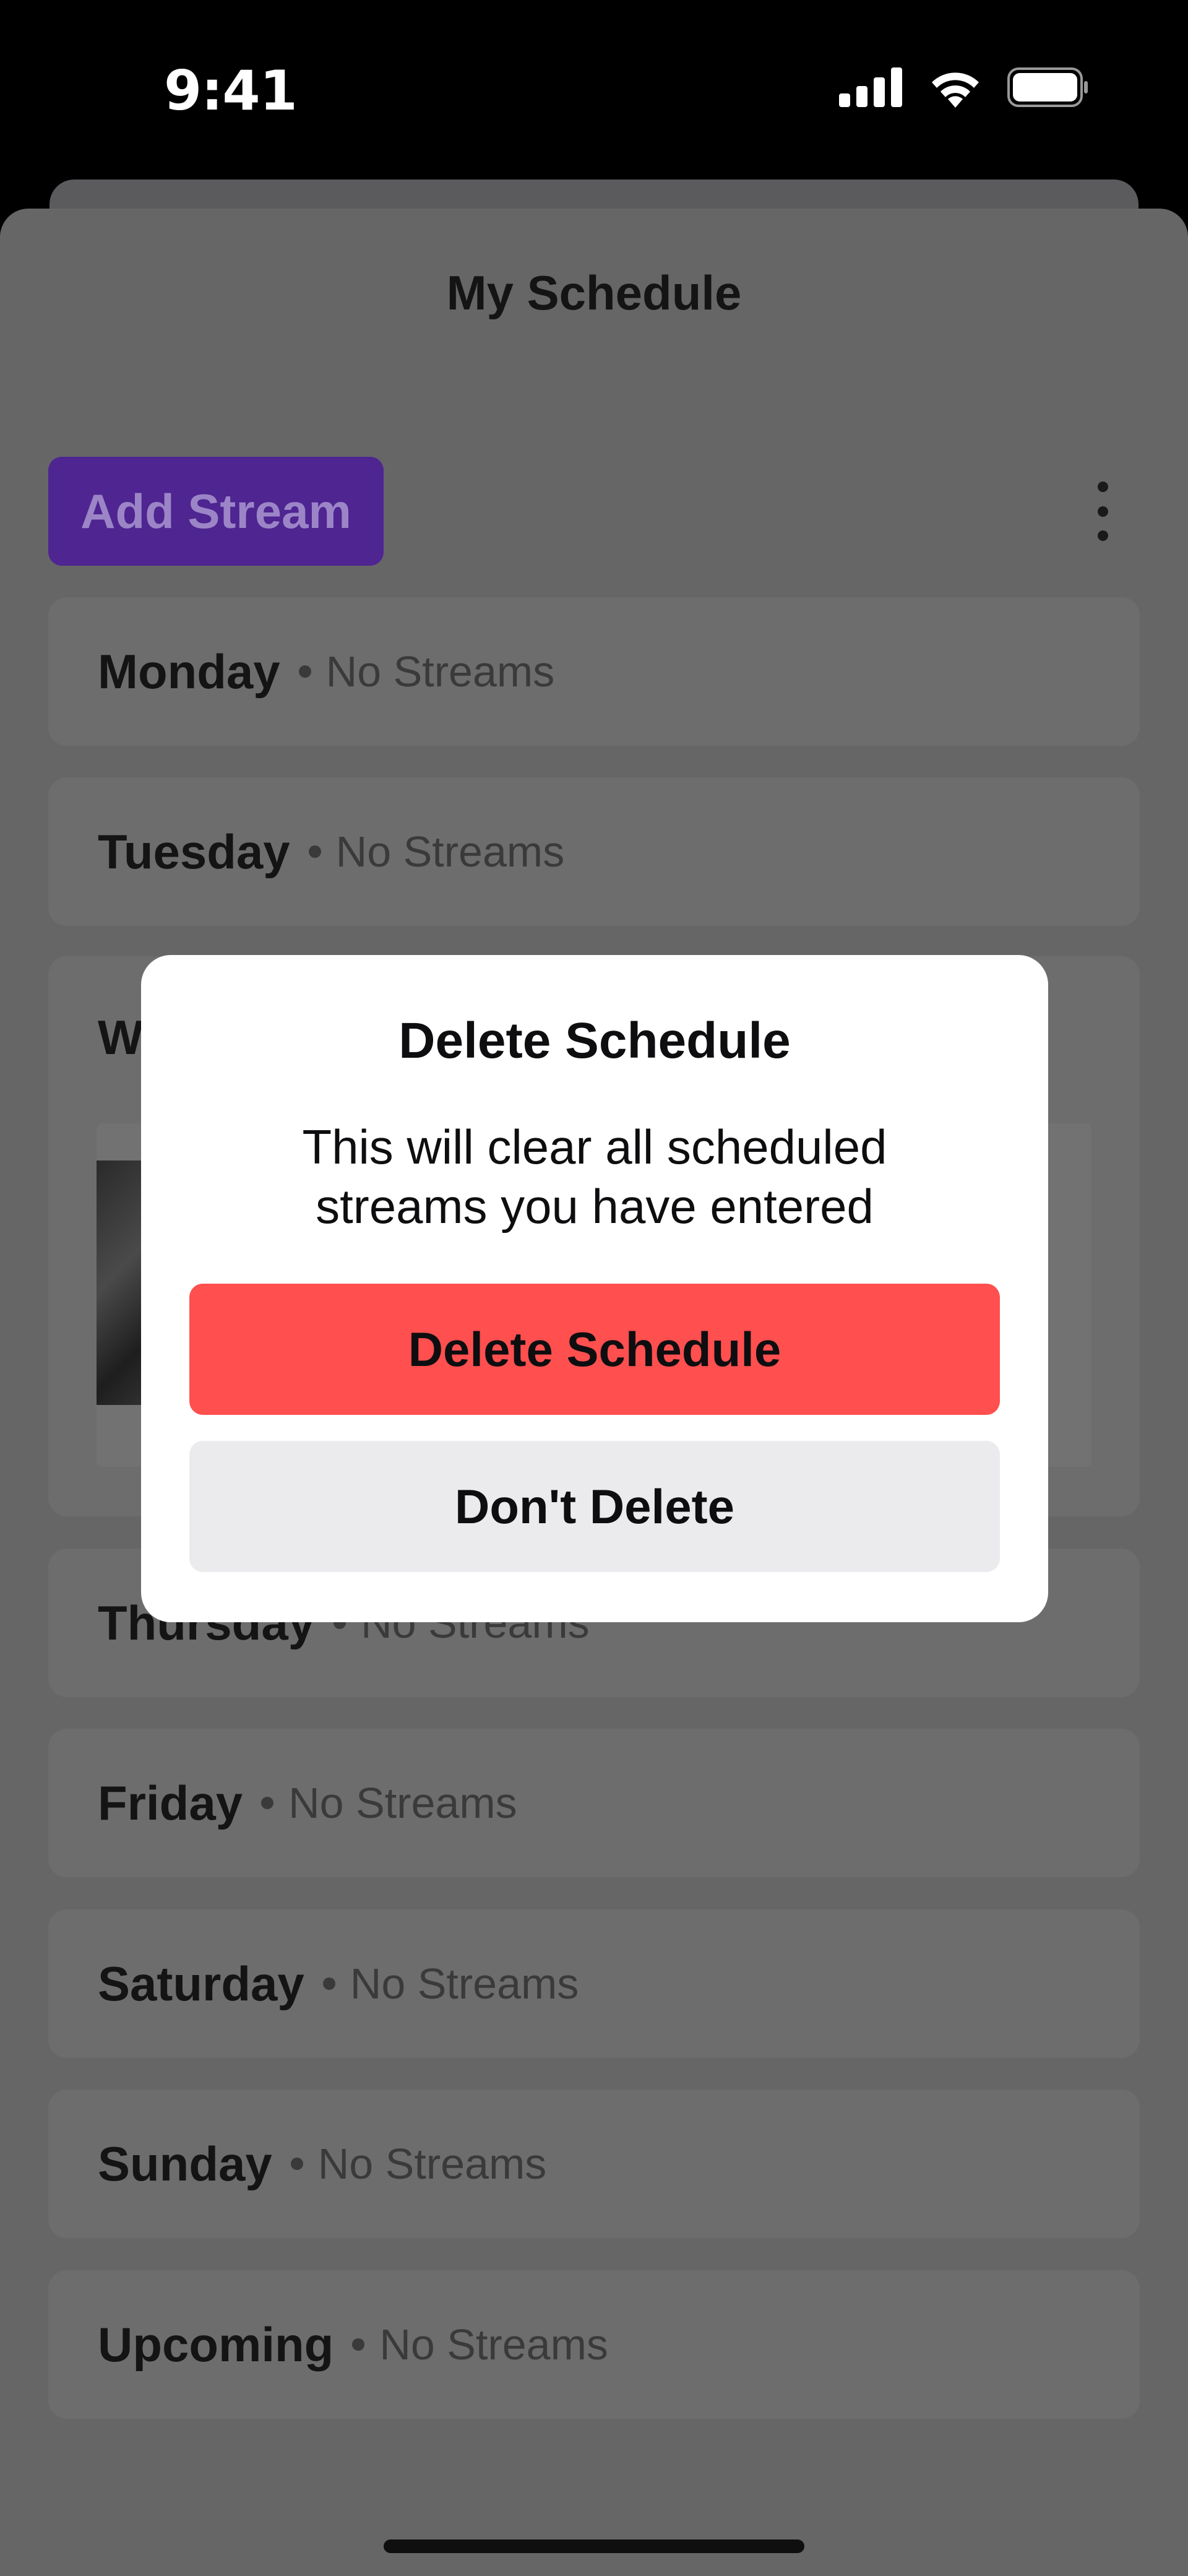 The width and height of the screenshot is (1188, 2576). What do you see at coordinates (594, 1041) in the screenshot?
I see `dialog-title: Delete Schedule` at bounding box center [594, 1041].